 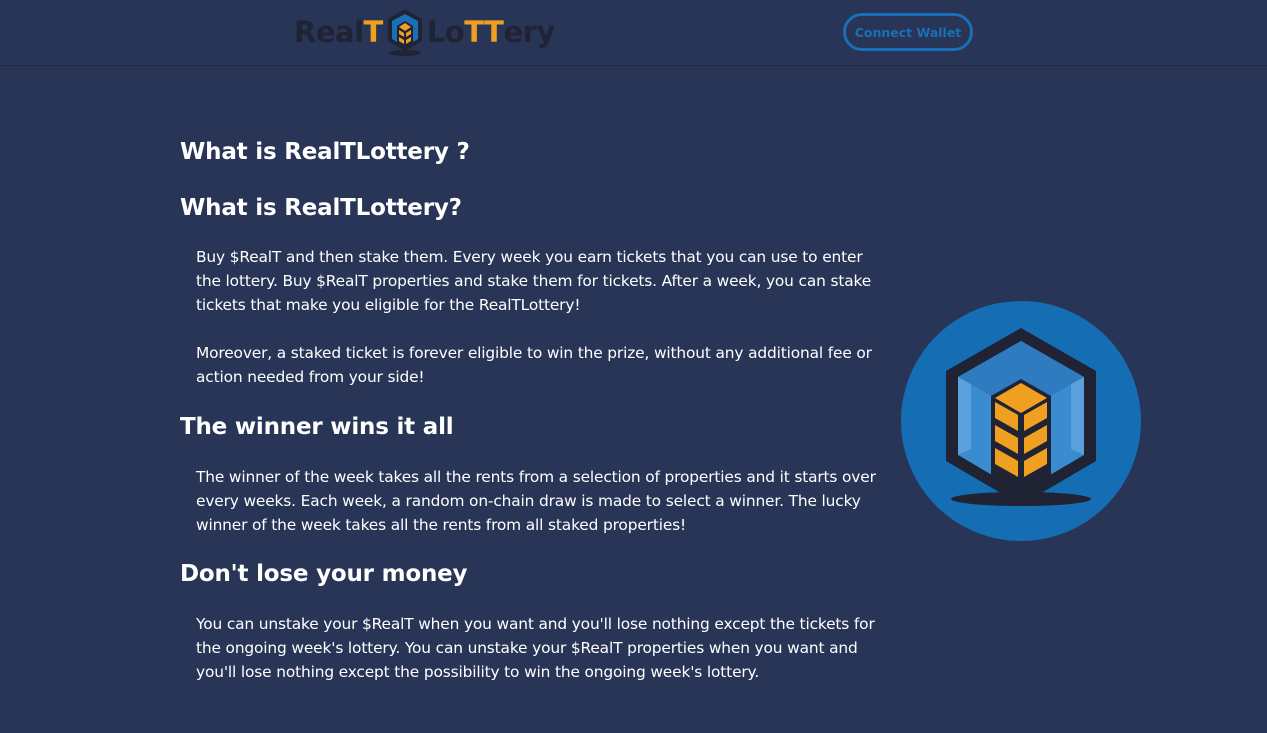 What do you see at coordinates (324, 574) in the screenshot?
I see `section-heading: Don't lose your money` at bounding box center [324, 574].